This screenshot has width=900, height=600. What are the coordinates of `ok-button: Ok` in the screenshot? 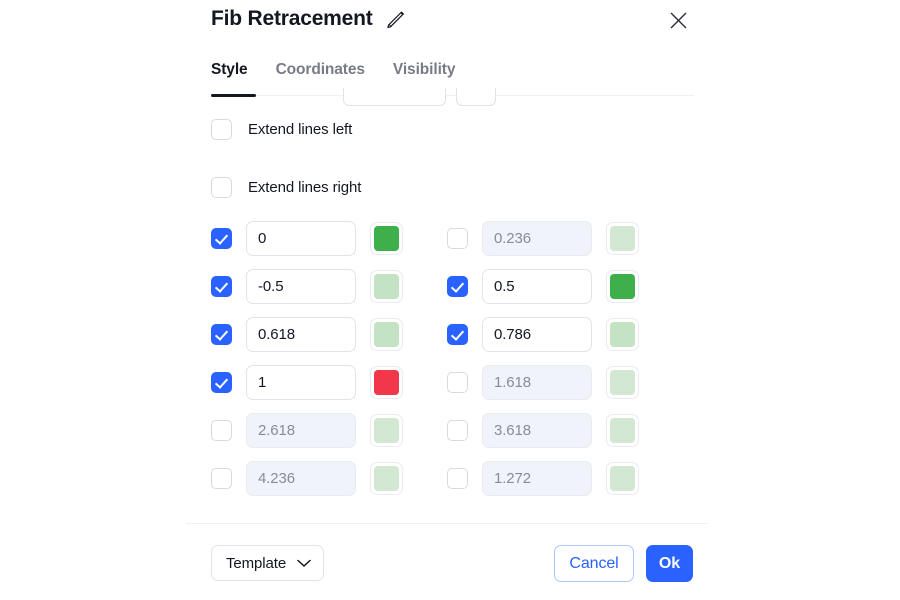 It's located at (669, 563).